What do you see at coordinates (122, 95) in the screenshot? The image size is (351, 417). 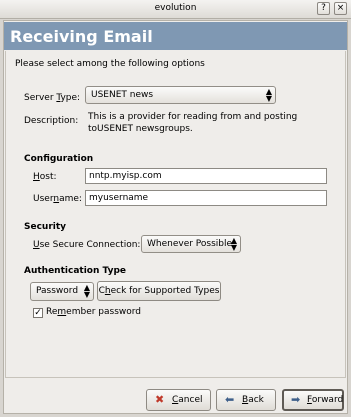 I see `server-type-value: USENET news` at bounding box center [122, 95].